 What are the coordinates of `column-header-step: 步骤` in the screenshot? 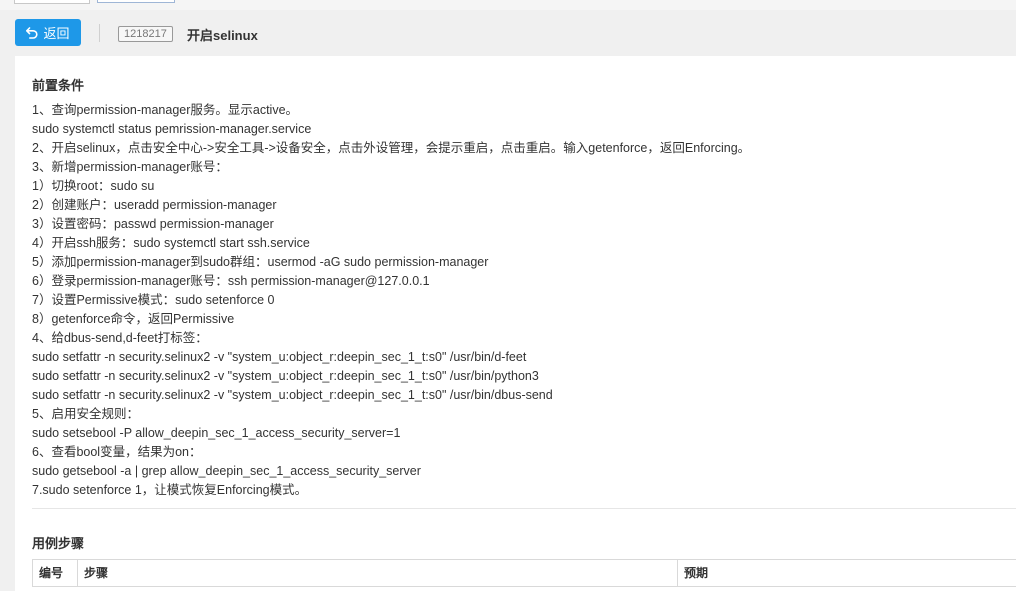 It's located at (378, 573).